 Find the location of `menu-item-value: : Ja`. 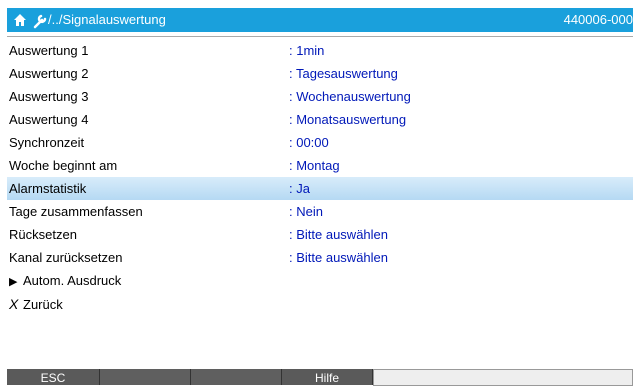

menu-item-value: : Ja is located at coordinates (299, 188).